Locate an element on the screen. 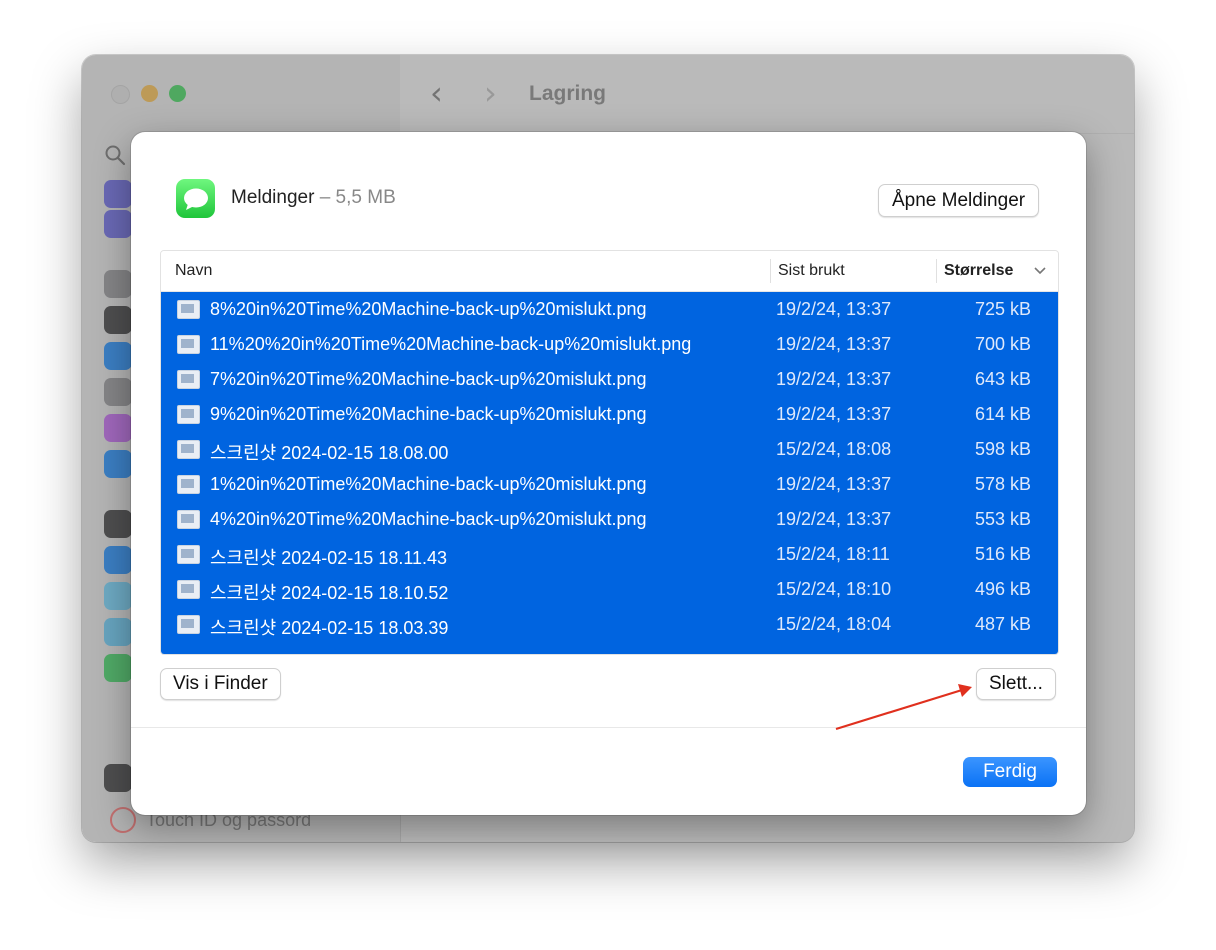  arrow-line is located at coordinates (899, 709).